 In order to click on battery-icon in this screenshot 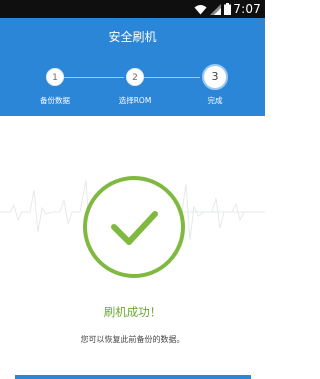, I will do `click(227, 9)`.